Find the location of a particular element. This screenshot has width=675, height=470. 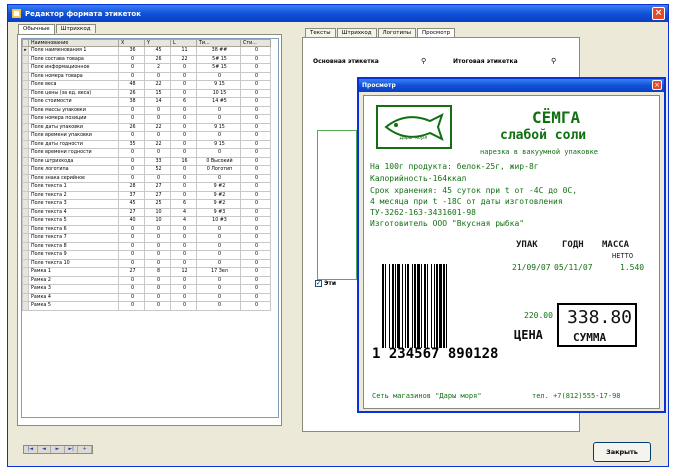

col-y-header: Y is located at coordinates (157, 43).